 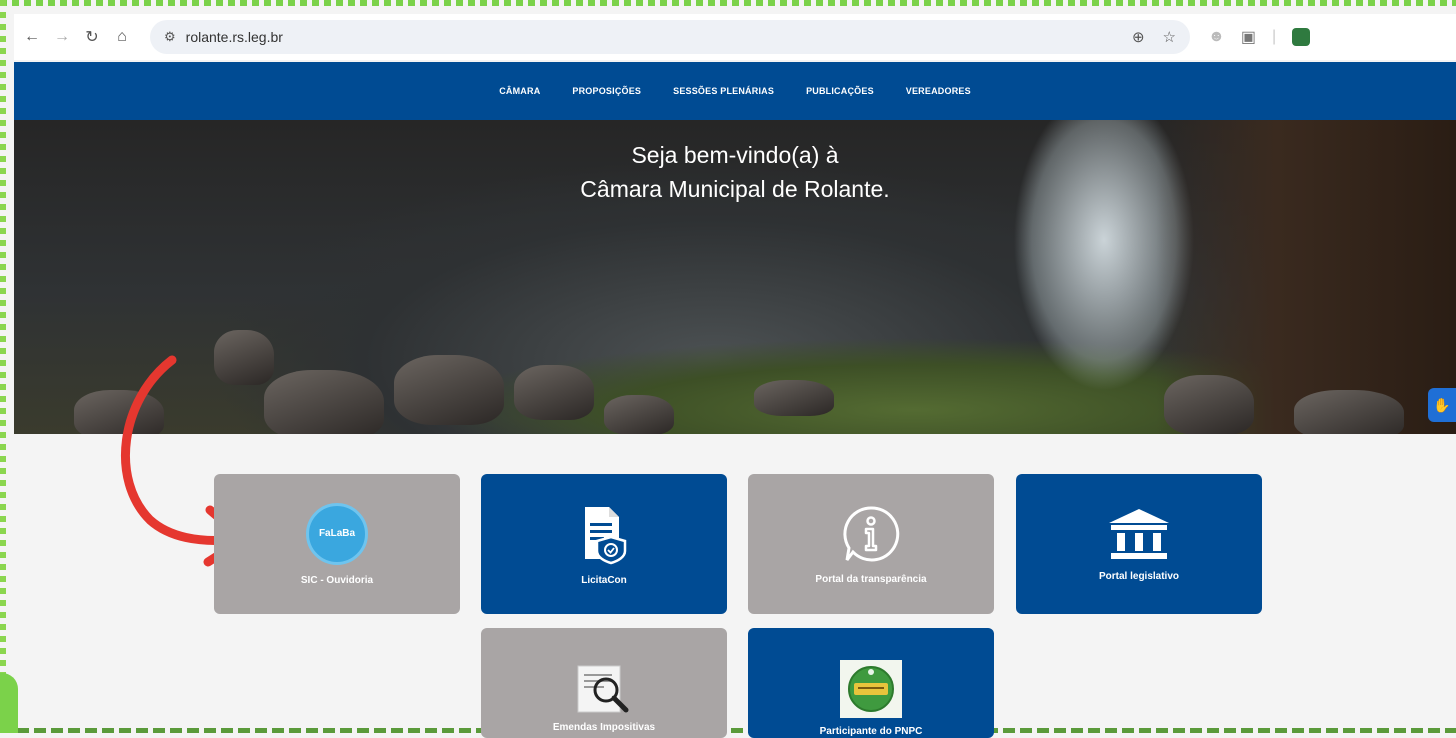 What do you see at coordinates (92, 37) in the screenshot?
I see `reload-icon: ↻` at bounding box center [92, 37].